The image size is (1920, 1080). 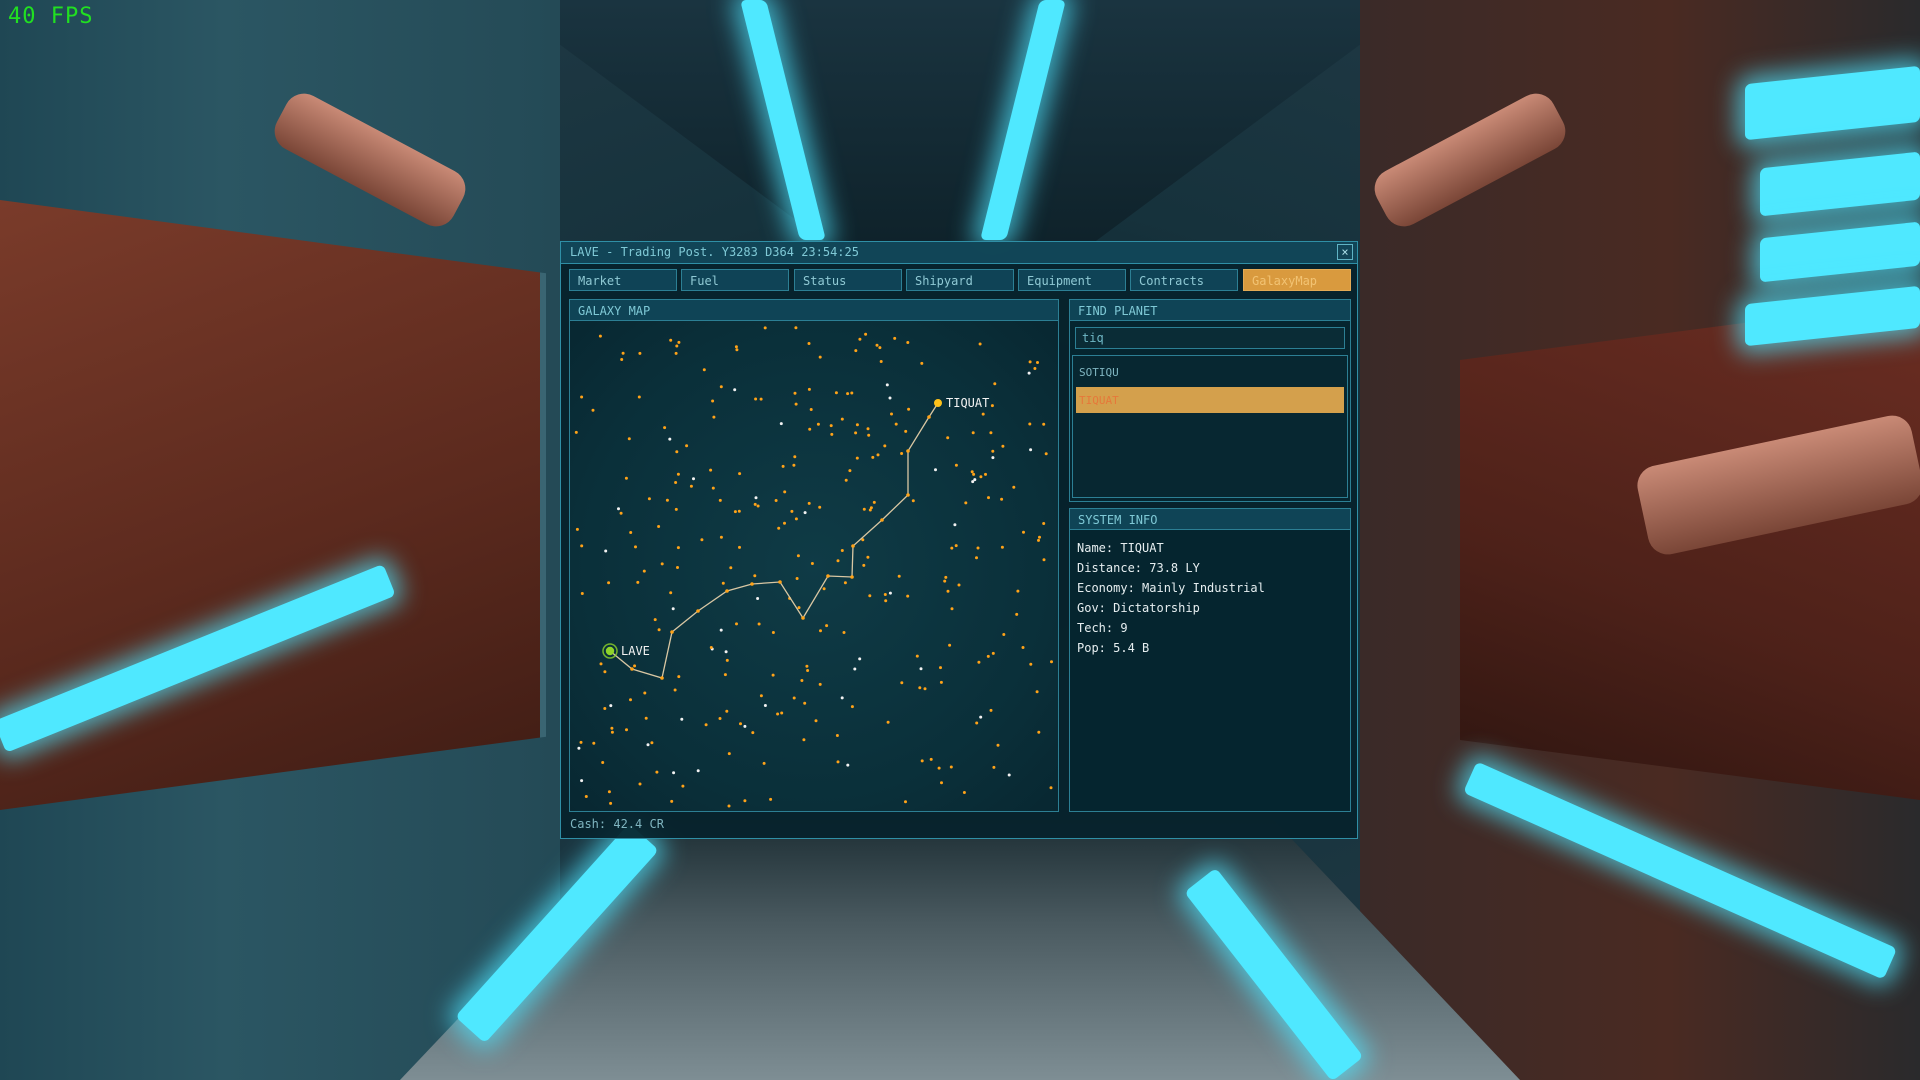 What do you see at coordinates (610, 651) in the screenshot?
I see `origin-marker` at bounding box center [610, 651].